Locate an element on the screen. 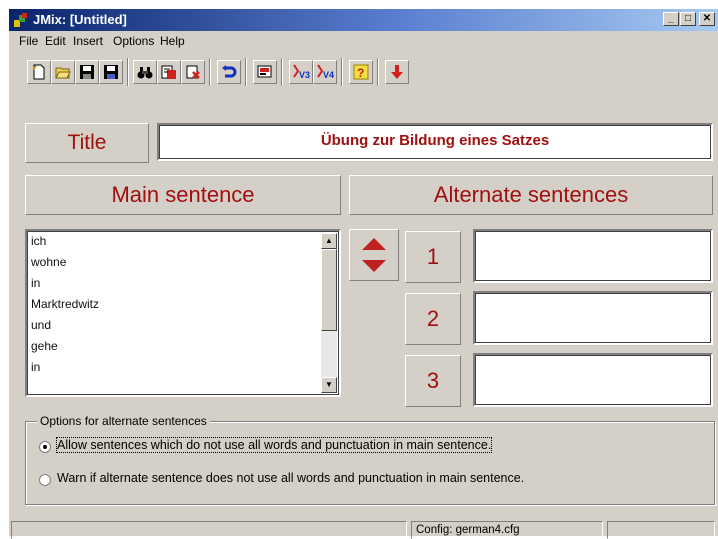  window-title: JMix: [Untitled] is located at coordinates (80, 19).